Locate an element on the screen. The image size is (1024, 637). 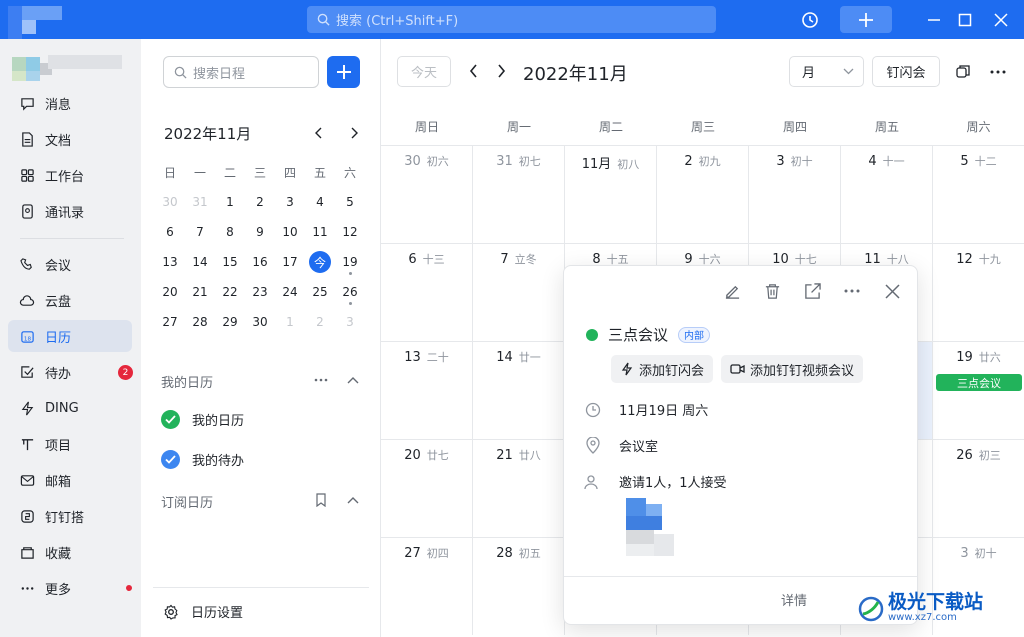
mini-next-month-button is located at coordinates (354, 133).